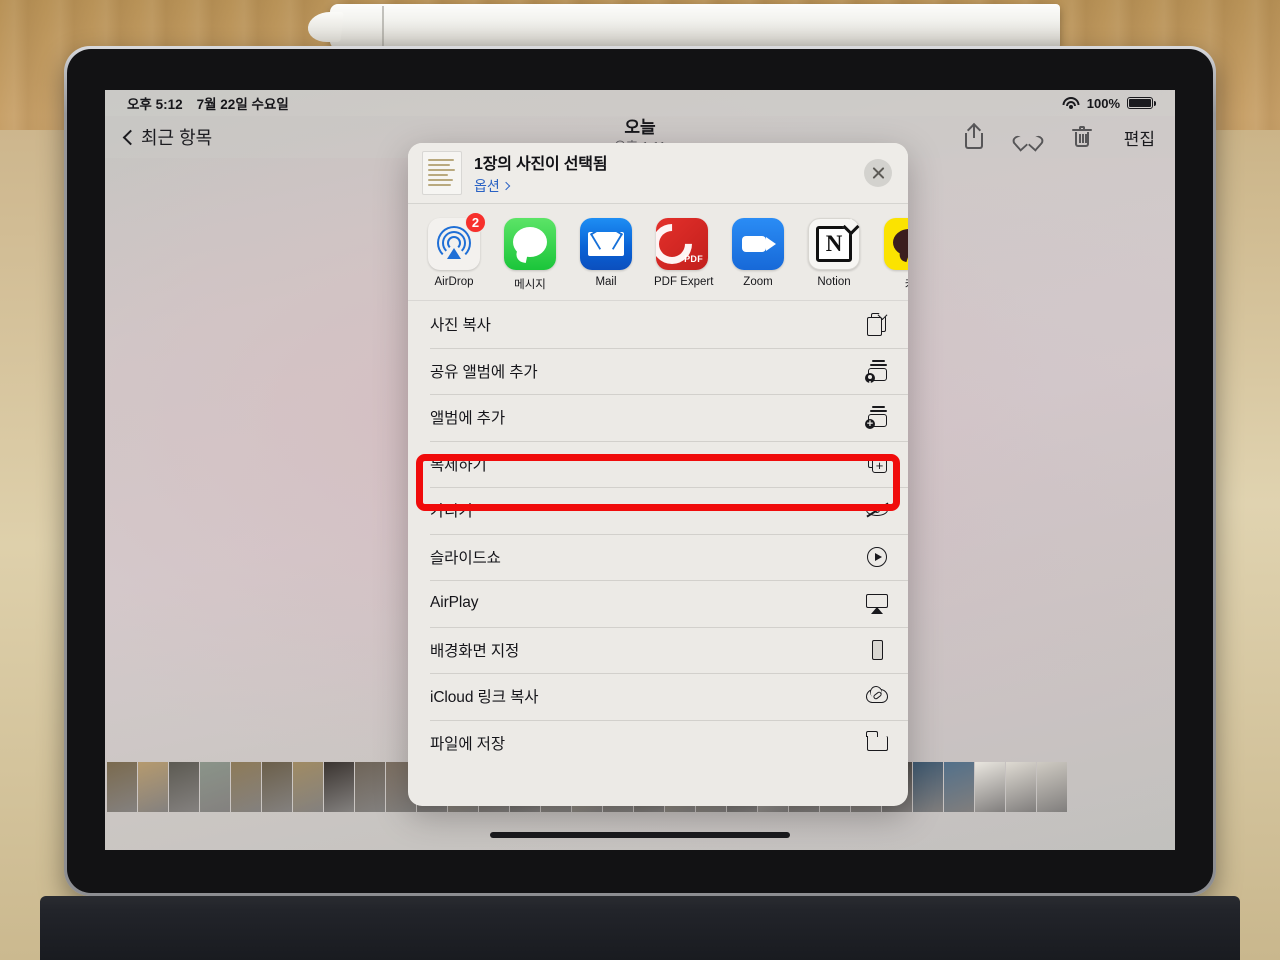 The height and width of the screenshot is (960, 1280). I want to click on add-to-album-icon, so click(877, 417).